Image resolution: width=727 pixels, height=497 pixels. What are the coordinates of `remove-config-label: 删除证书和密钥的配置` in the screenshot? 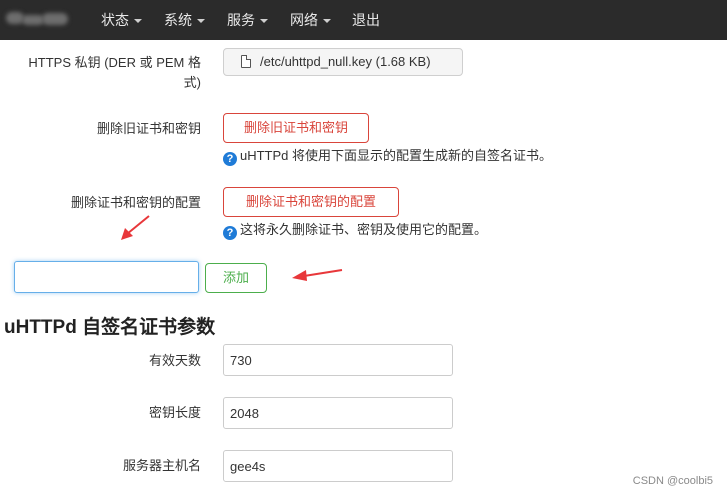 It's located at (135, 202).